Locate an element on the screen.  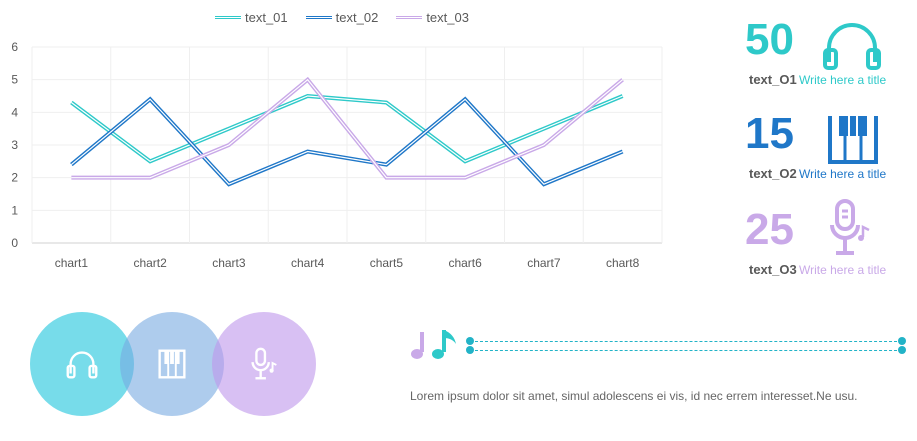
y-tick-label: 6 is located at coordinates (14, 47).